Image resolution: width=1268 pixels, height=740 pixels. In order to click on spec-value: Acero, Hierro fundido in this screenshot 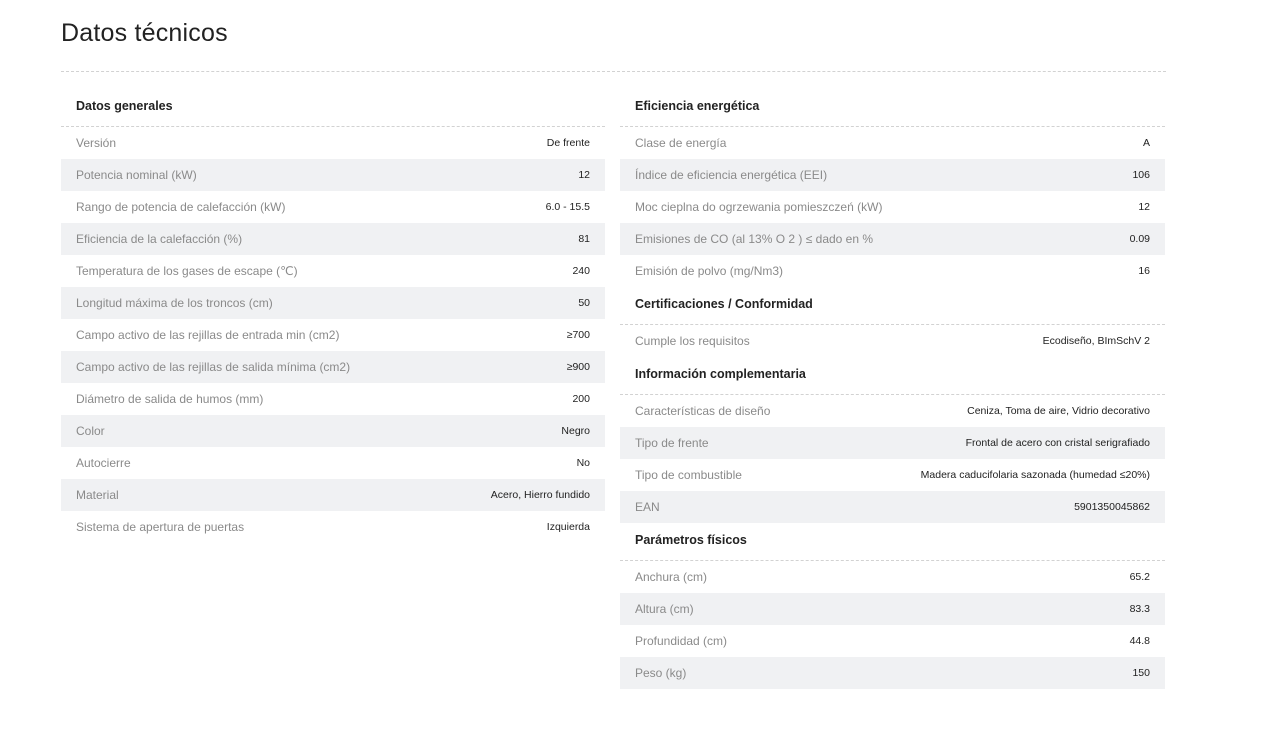, I will do `click(540, 495)`.